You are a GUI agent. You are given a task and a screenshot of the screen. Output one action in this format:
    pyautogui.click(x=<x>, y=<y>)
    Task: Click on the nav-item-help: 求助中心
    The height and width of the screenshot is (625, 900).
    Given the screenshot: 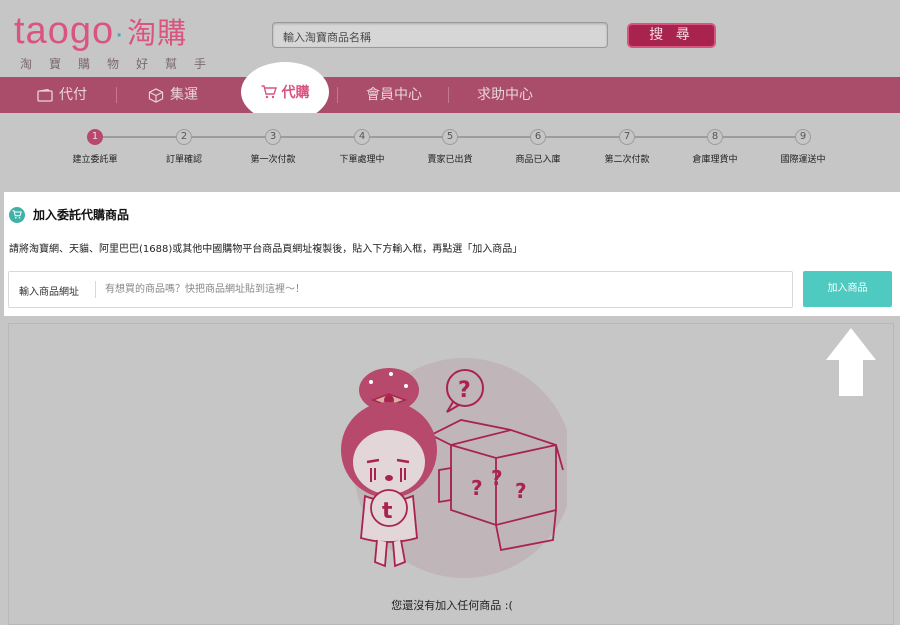 What is the action you would take?
    pyautogui.click(x=505, y=95)
    